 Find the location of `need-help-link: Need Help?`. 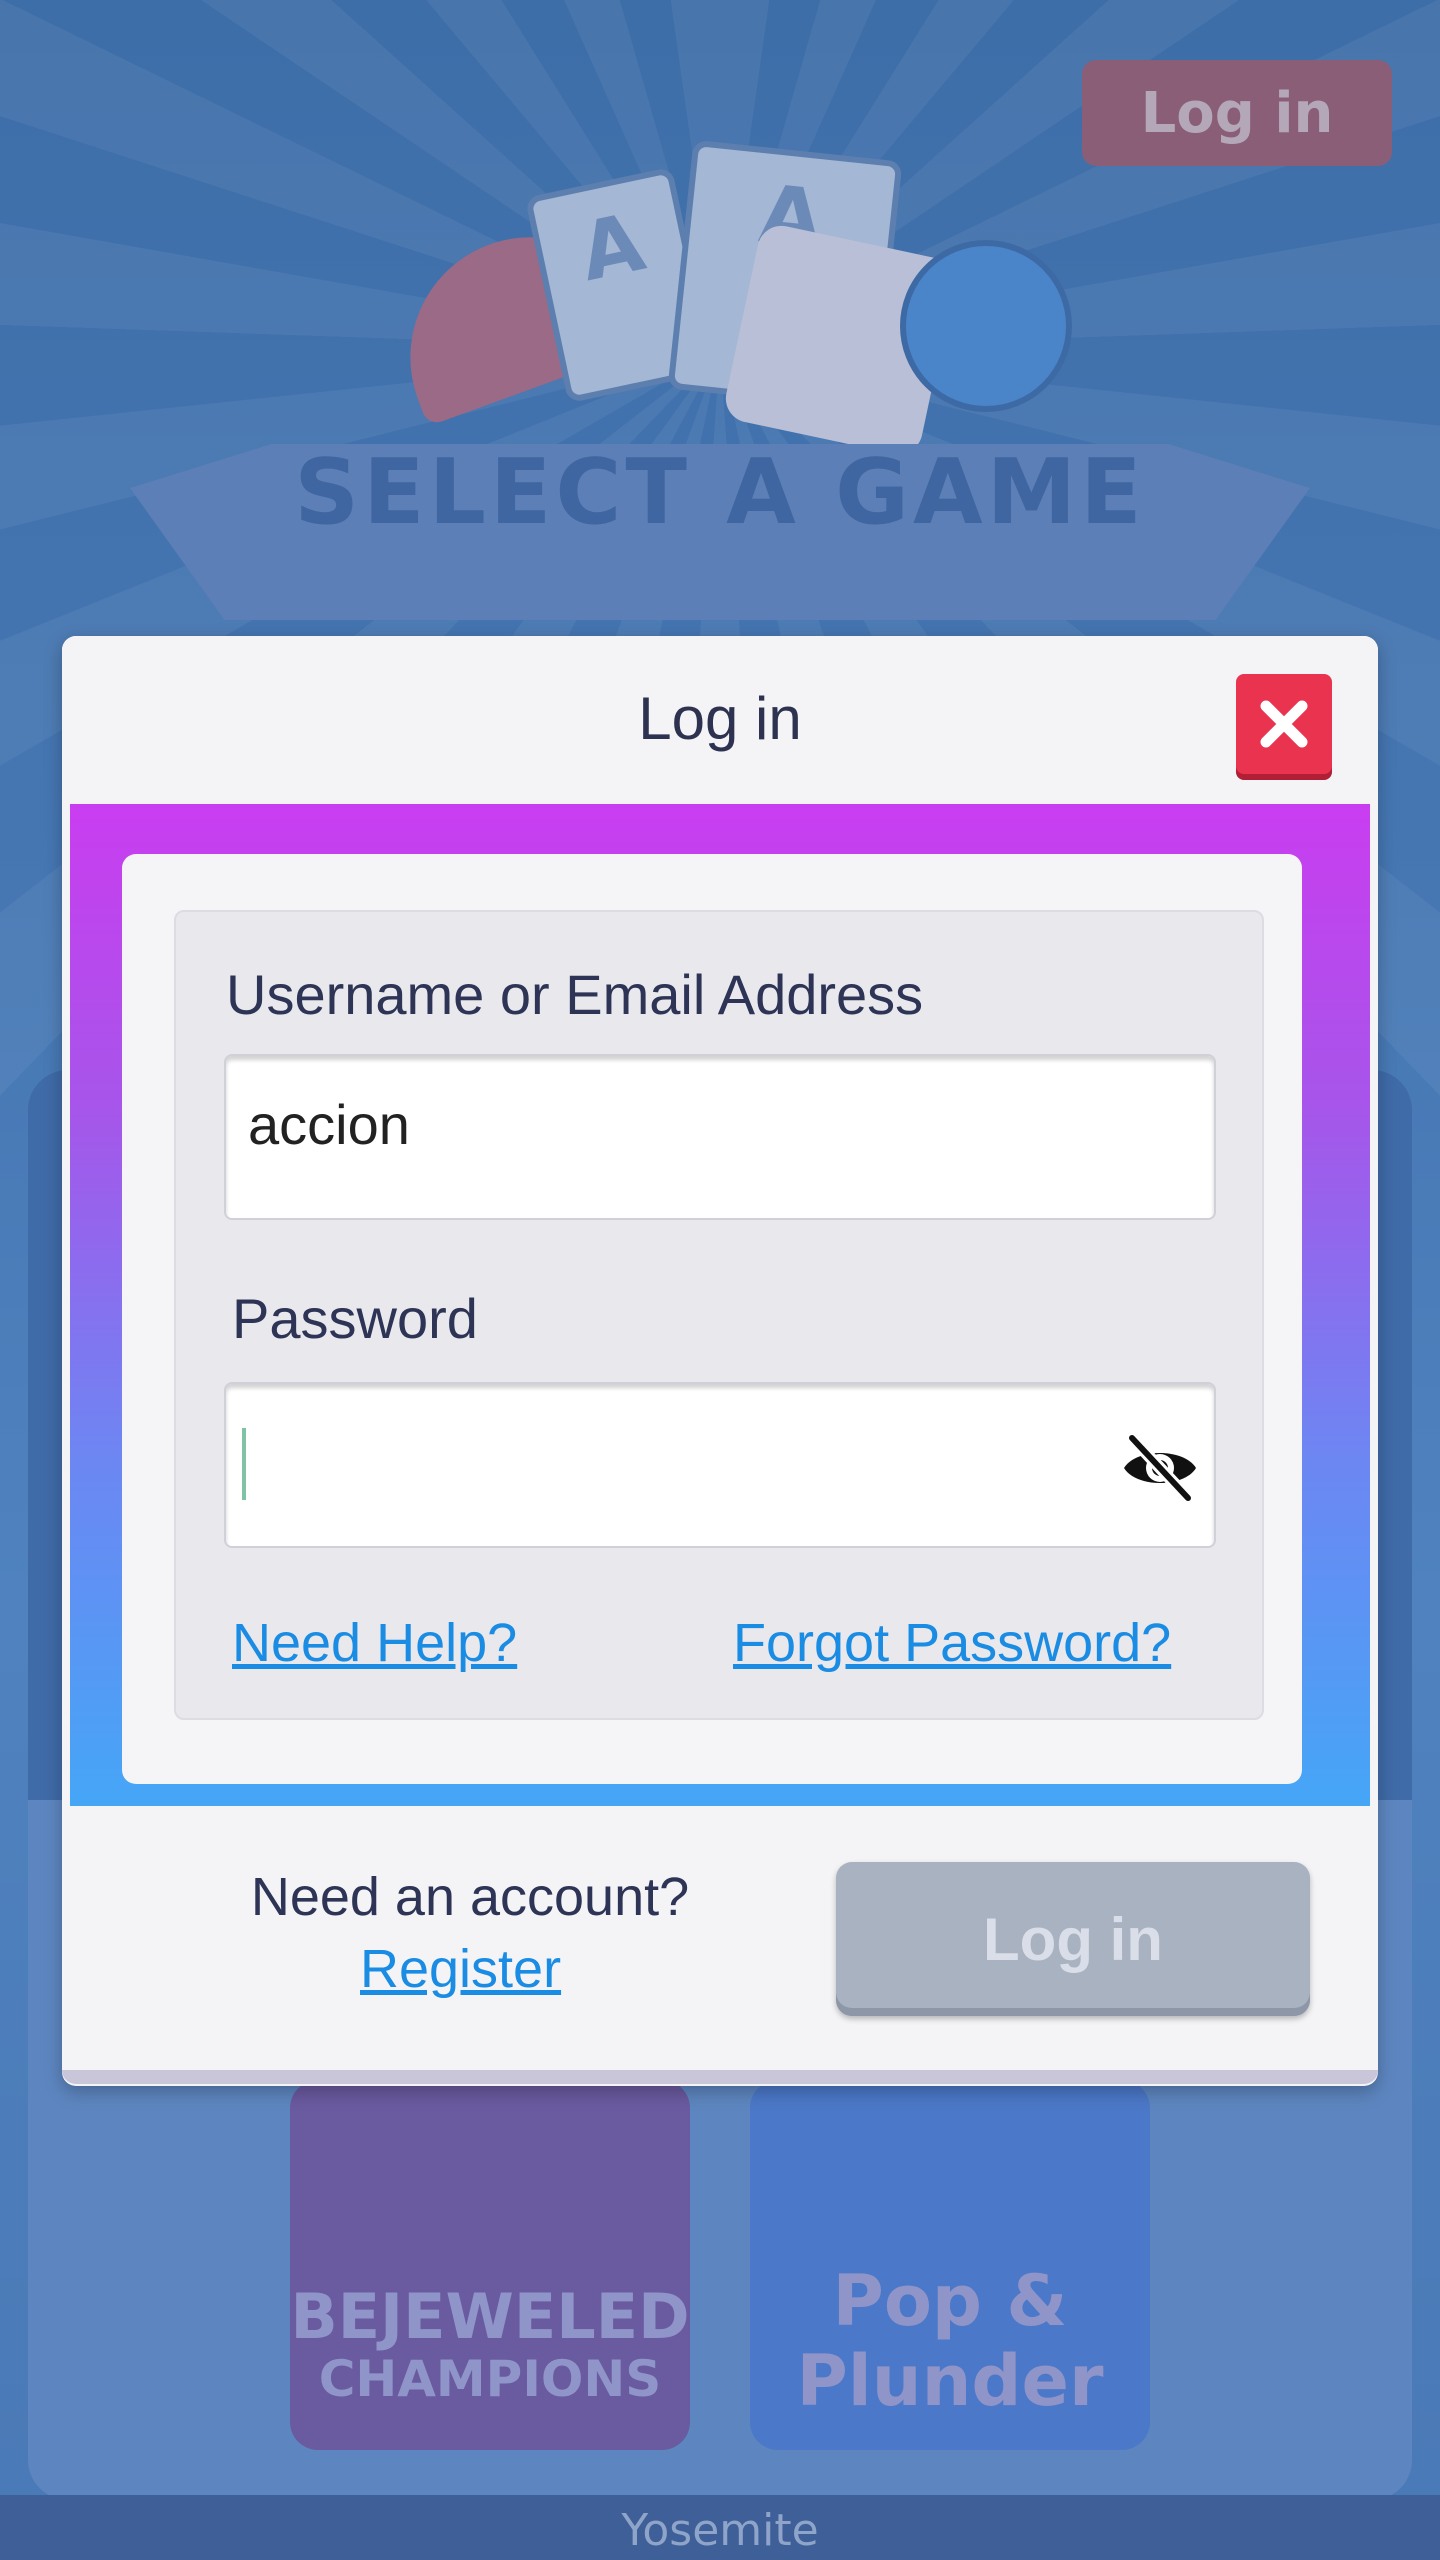

need-help-link: Need Help? is located at coordinates (374, 1643).